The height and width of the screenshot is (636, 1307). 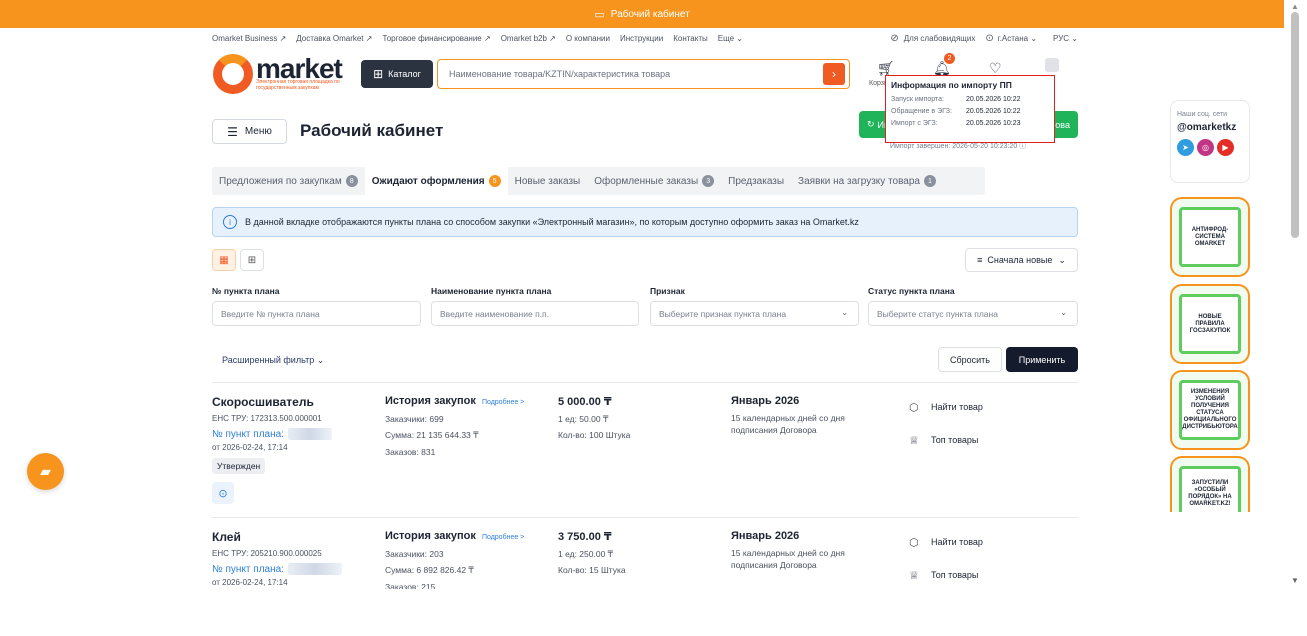 I want to click on grid-view-toggle: ▦, so click(x=224, y=260).